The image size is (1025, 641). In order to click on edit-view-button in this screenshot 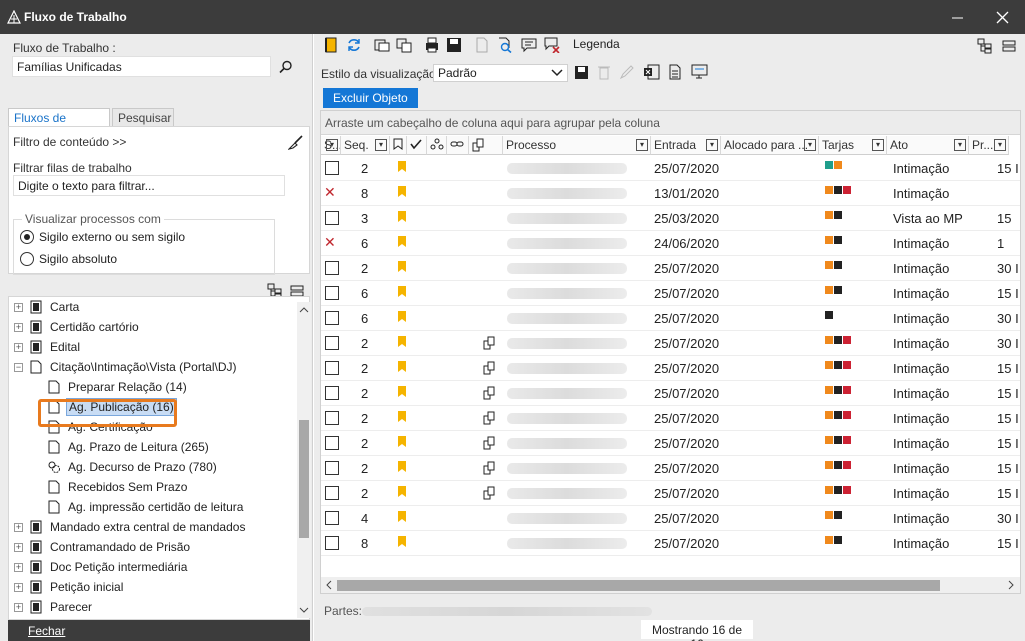, I will do `click(627, 72)`.